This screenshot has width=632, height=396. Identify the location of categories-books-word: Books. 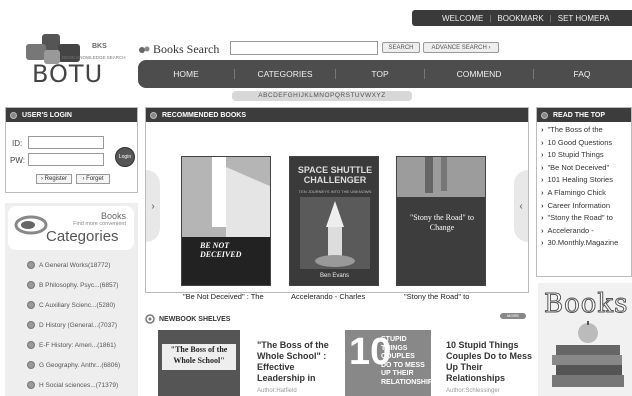
(113, 216).